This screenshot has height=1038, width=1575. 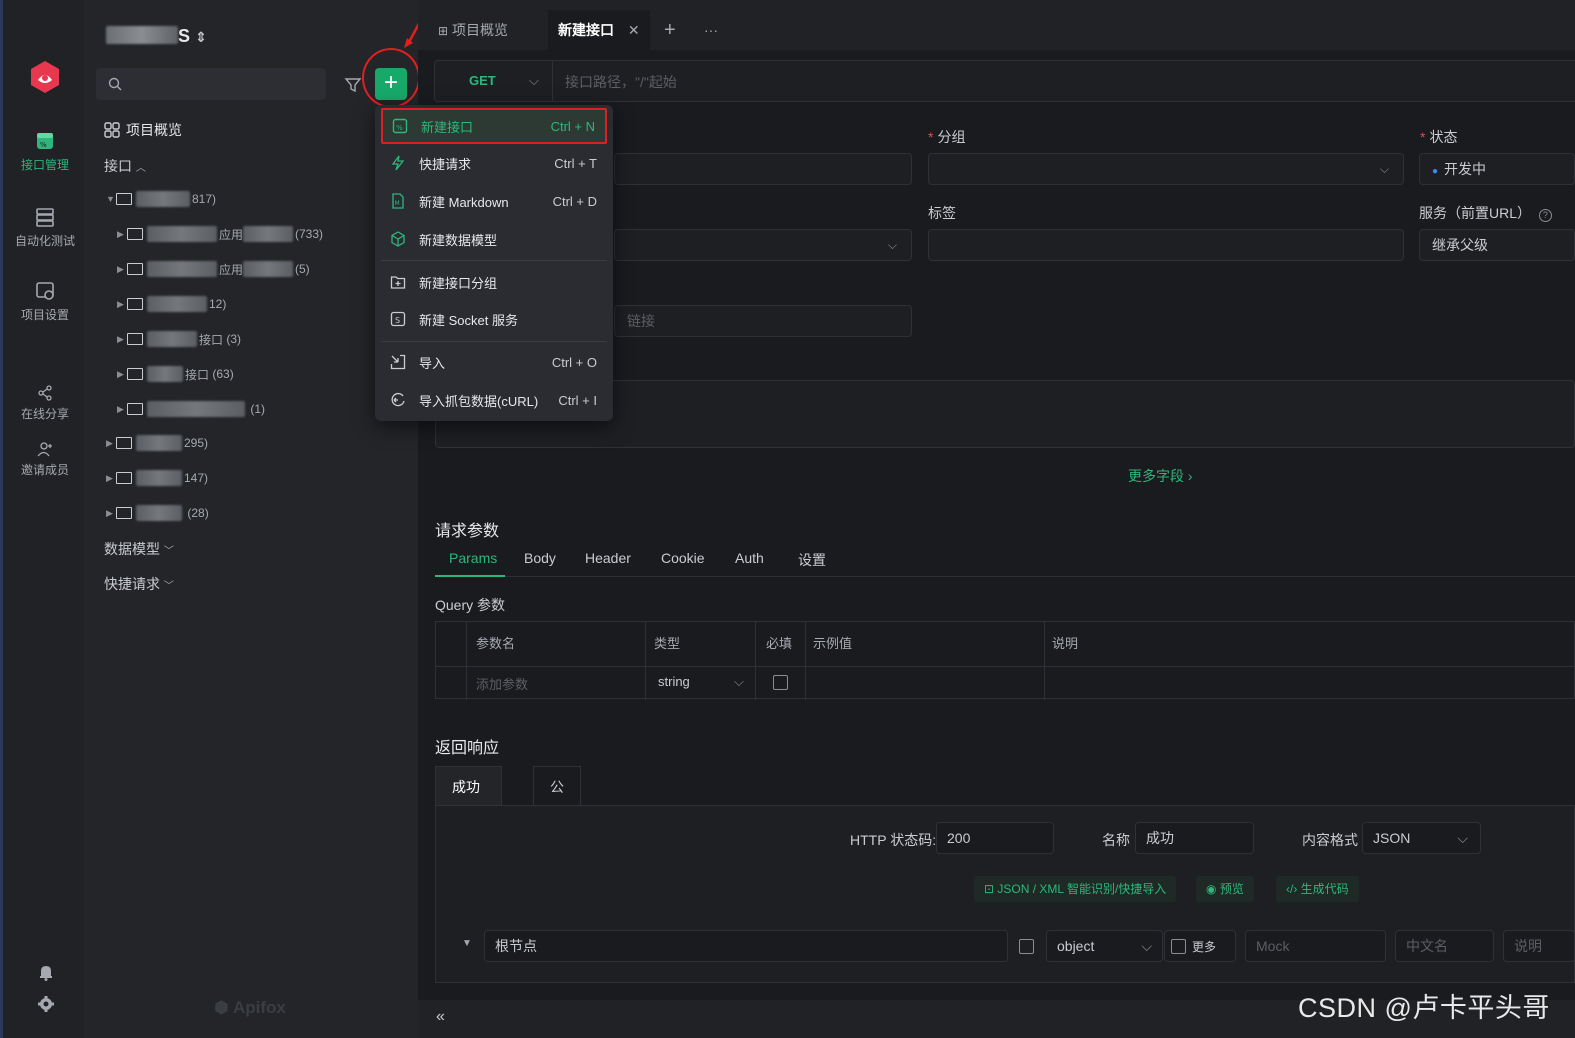 I want to click on http-code-value: 200, so click(x=959, y=838).